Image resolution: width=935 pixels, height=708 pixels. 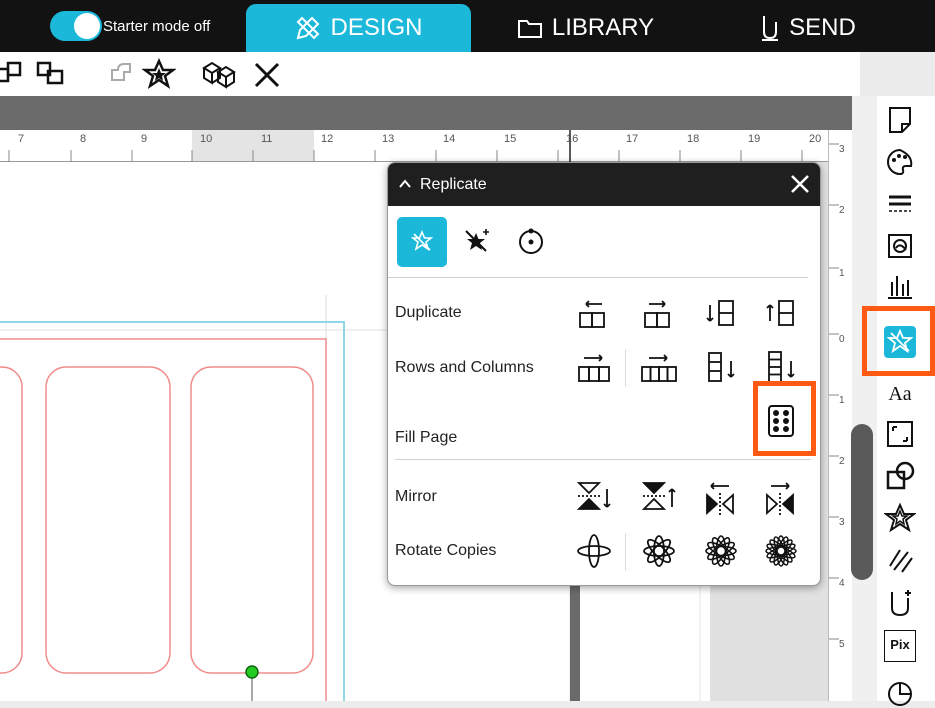 I want to click on replicate-mode-button, so click(x=422, y=242).